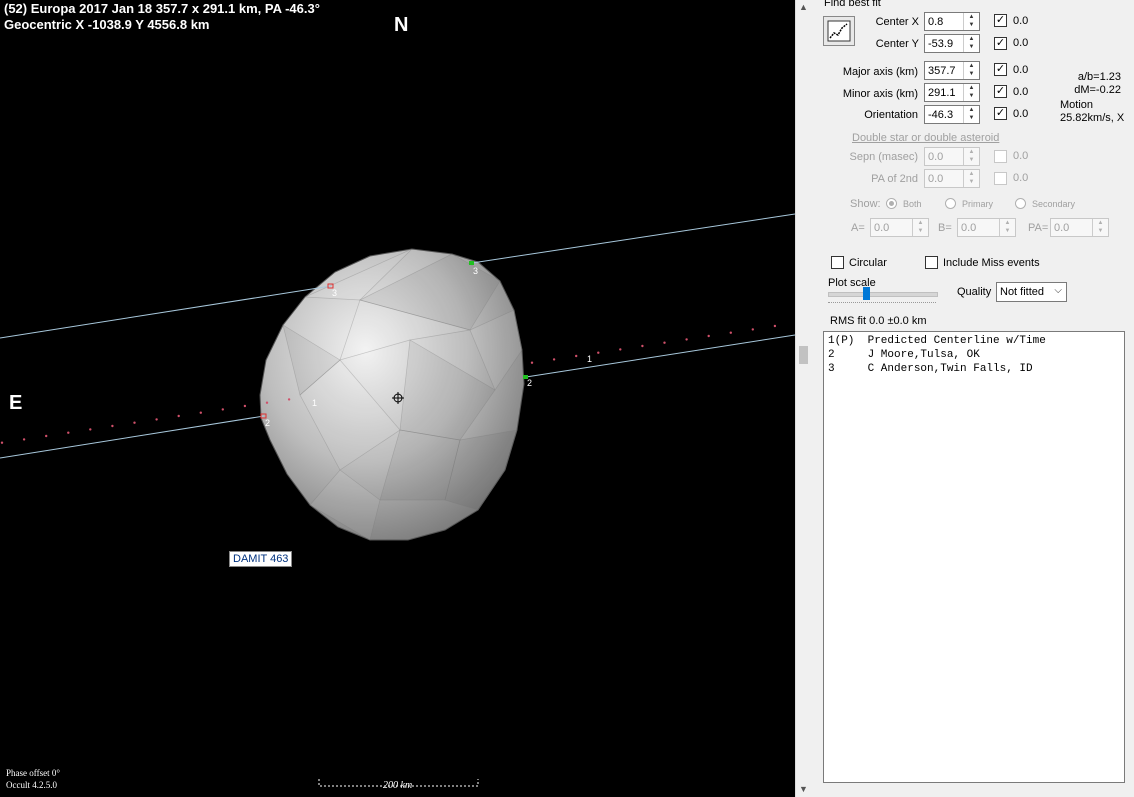  Describe the element at coordinates (1038, 228) in the screenshot. I see `pa-label: PA=` at that location.